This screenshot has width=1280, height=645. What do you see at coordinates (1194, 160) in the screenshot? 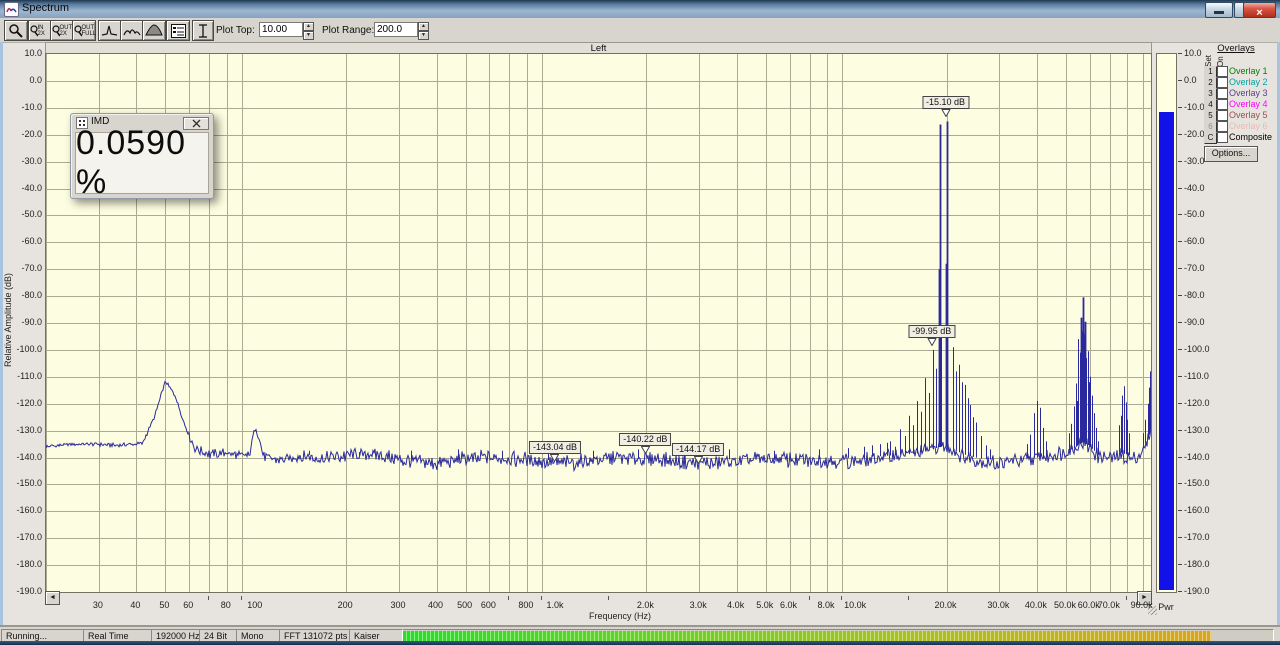
I see `y-axis-tick-label-right: -30.0` at bounding box center [1194, 160].